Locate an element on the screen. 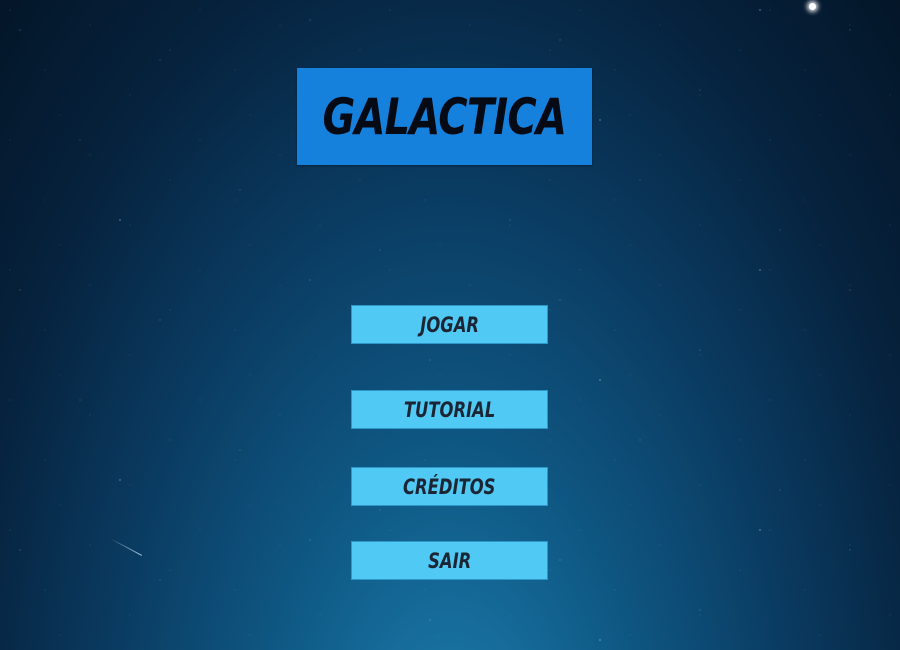 This screenshot has height=650, width=900. exit-button: SAIR is located at coordinates (449, 560).